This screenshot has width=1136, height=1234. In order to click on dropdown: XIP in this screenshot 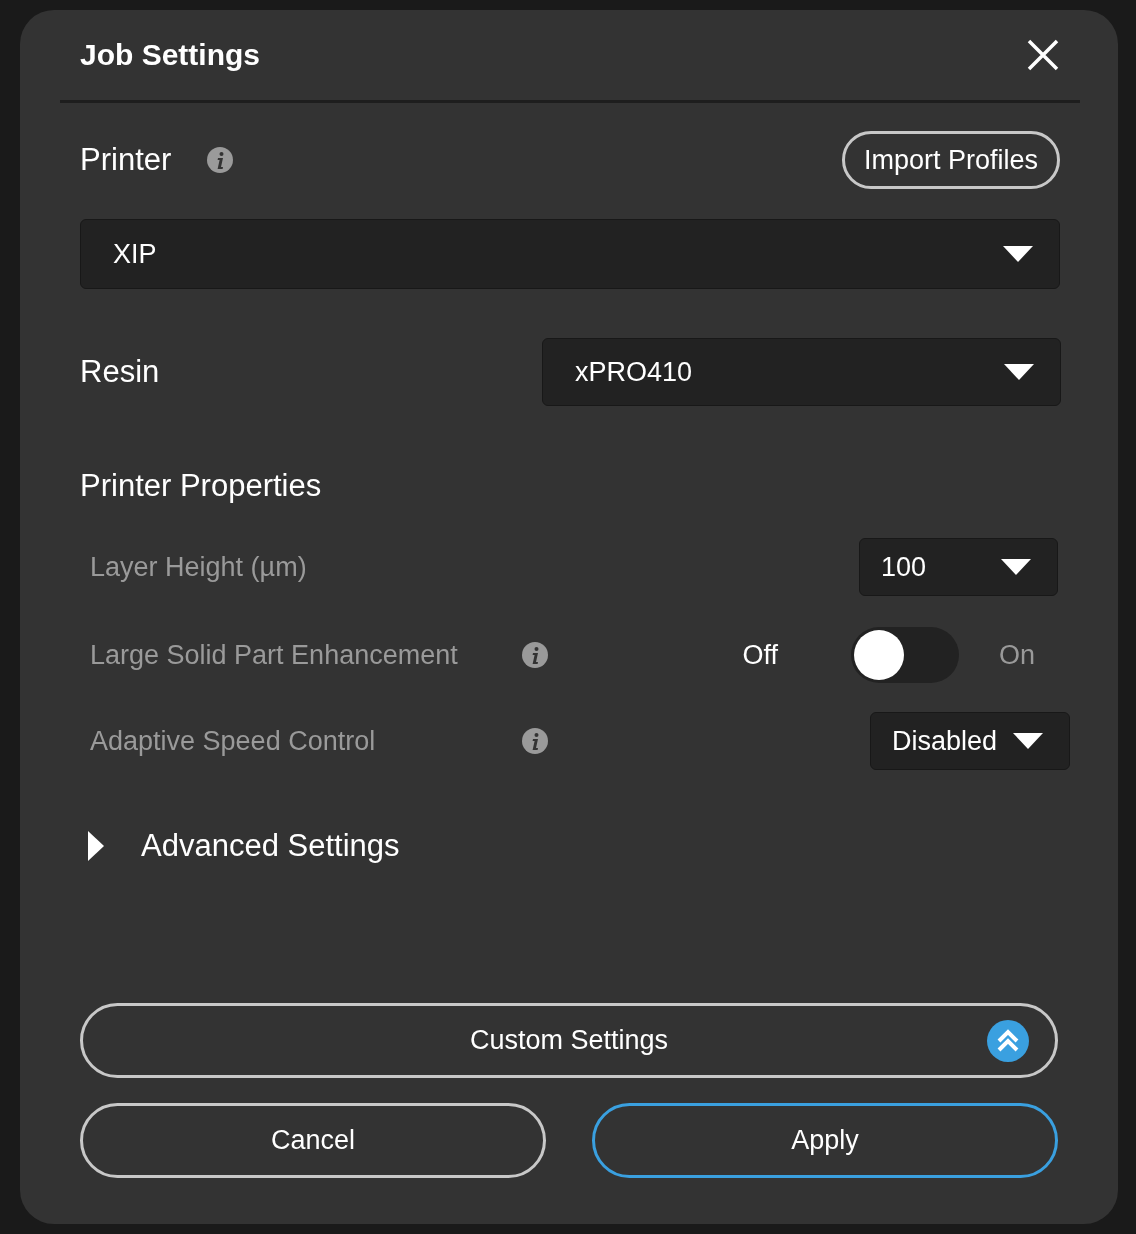, I will do `click(570, 254)`.